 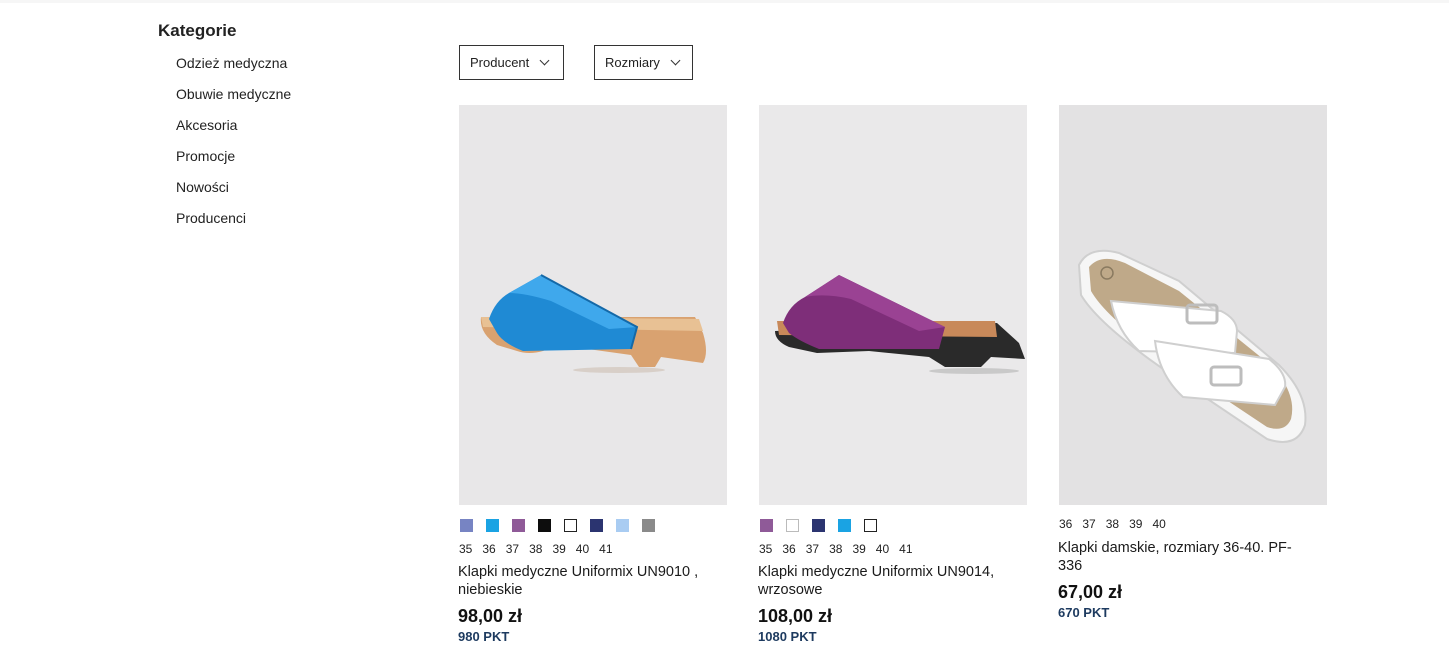 What do you see at coordinates (724, 1) in the screenshot?
I see `top-divider` at bounding box center [724, 1].